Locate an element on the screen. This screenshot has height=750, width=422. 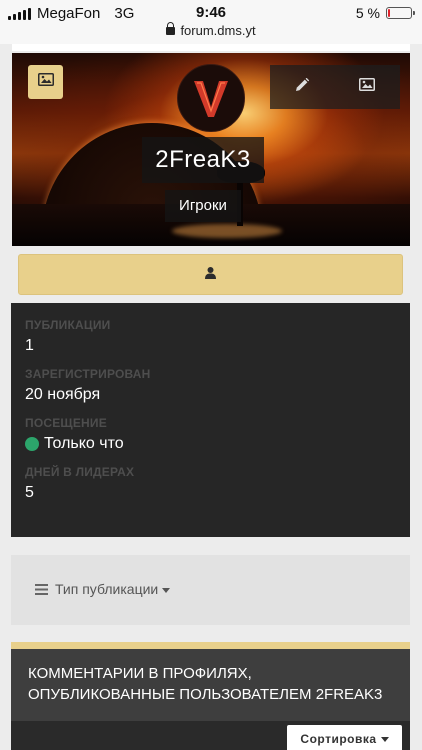
stat-last-visit: Посещение Только что is located at coordinates (210, 434).